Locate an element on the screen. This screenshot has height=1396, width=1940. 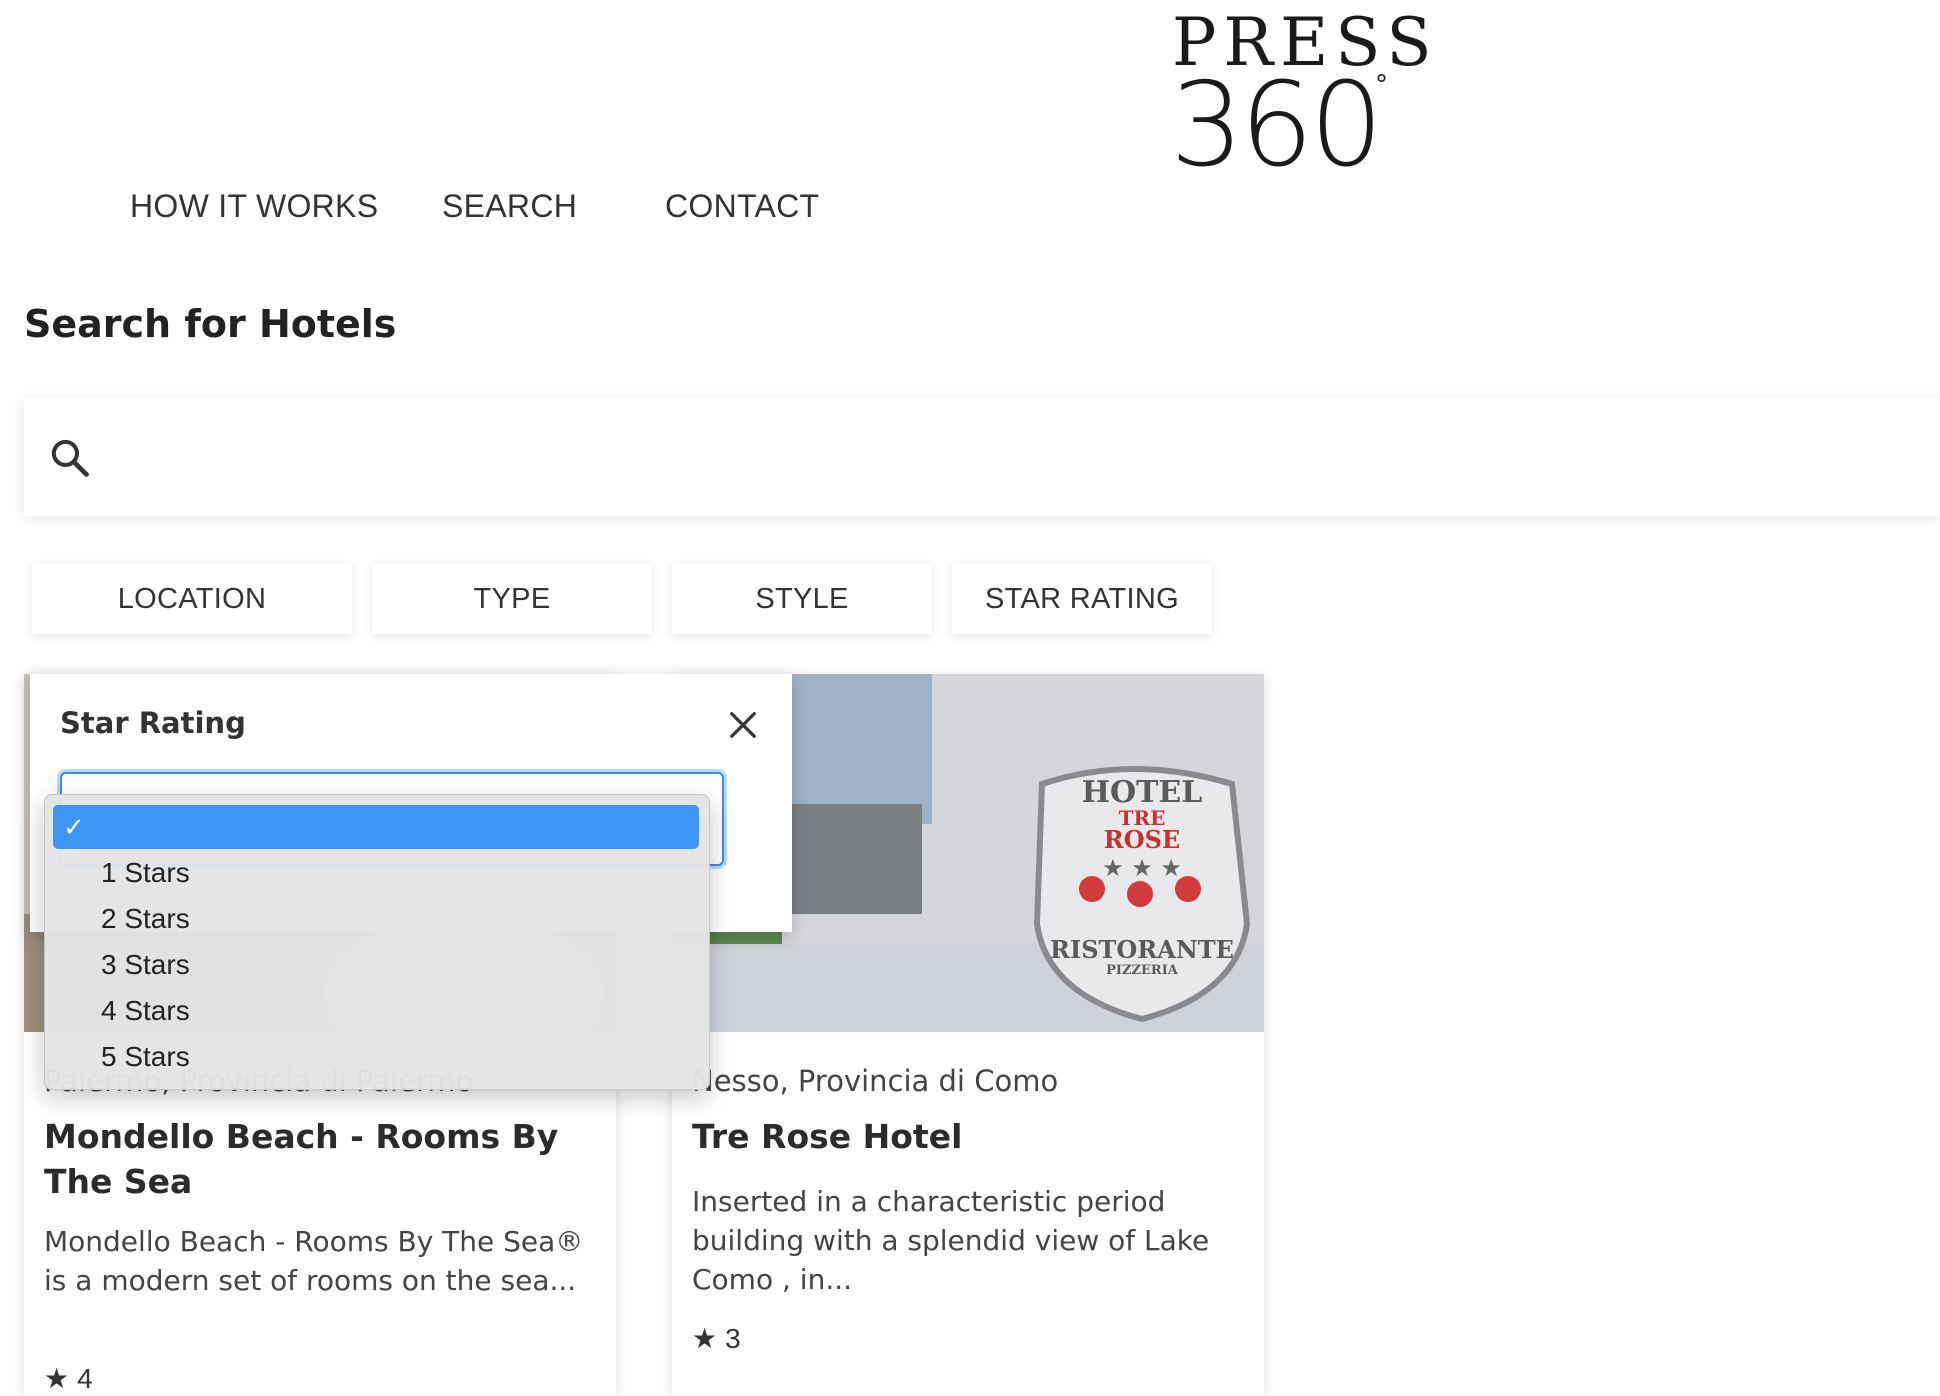
hotel-sign: HOTEL TRE ROSE ★ ★ ★ RISTORANTE PIZZERIA is located at coordinates (1142, 876).